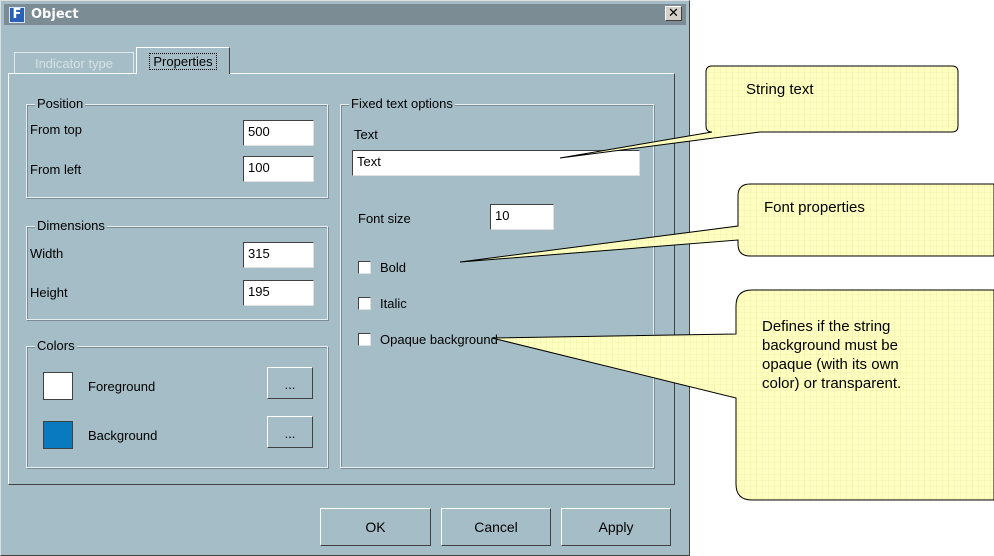 The image size is (994, 556). What do you see at coordinates (780, 89) in the screenshot?
I see `callout-string-text-label: String text` at bounding box center [780, 89].